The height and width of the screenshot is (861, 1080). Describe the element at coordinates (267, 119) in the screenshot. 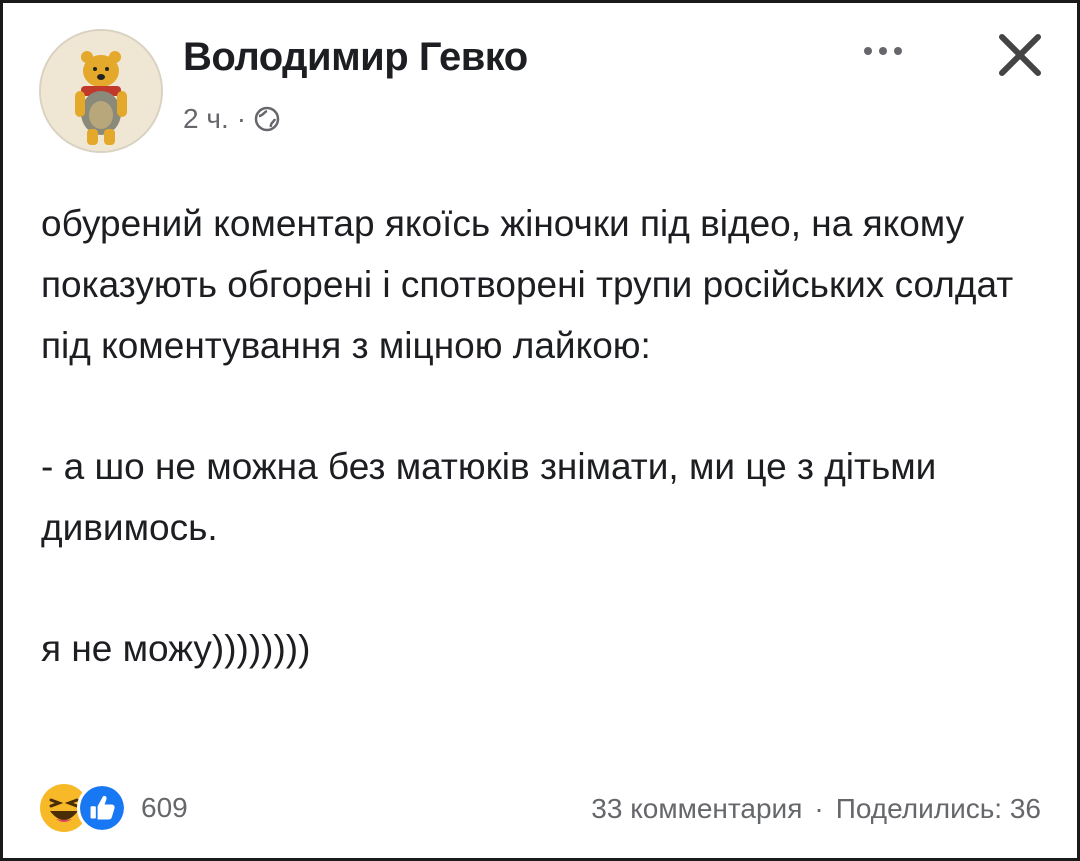

I see `globe-icon` at that location.